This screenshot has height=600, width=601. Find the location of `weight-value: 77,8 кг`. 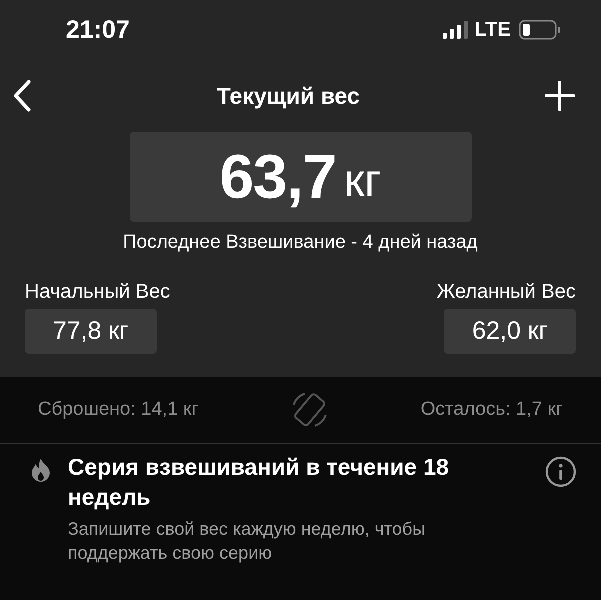

weight-value: 77,8 кг is located at coordinates (91, 331).